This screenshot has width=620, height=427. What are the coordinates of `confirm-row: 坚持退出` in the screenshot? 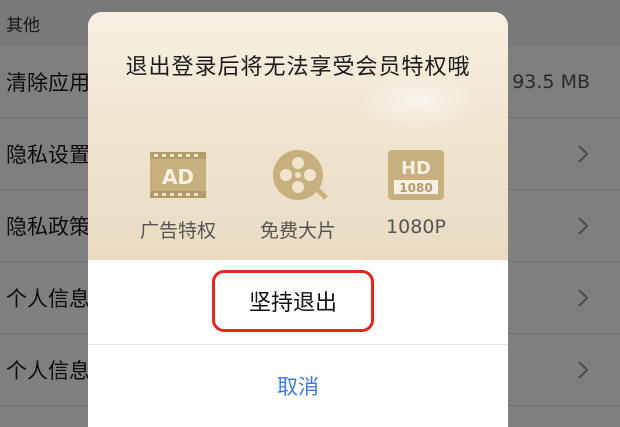 It's located at (298, 302).